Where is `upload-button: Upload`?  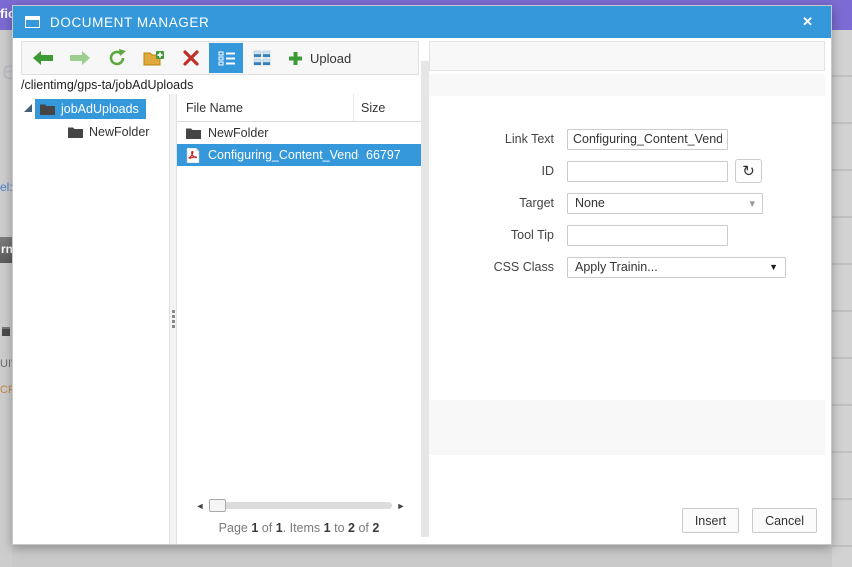 upload-button: Upload is located at coordinates (319, 58).